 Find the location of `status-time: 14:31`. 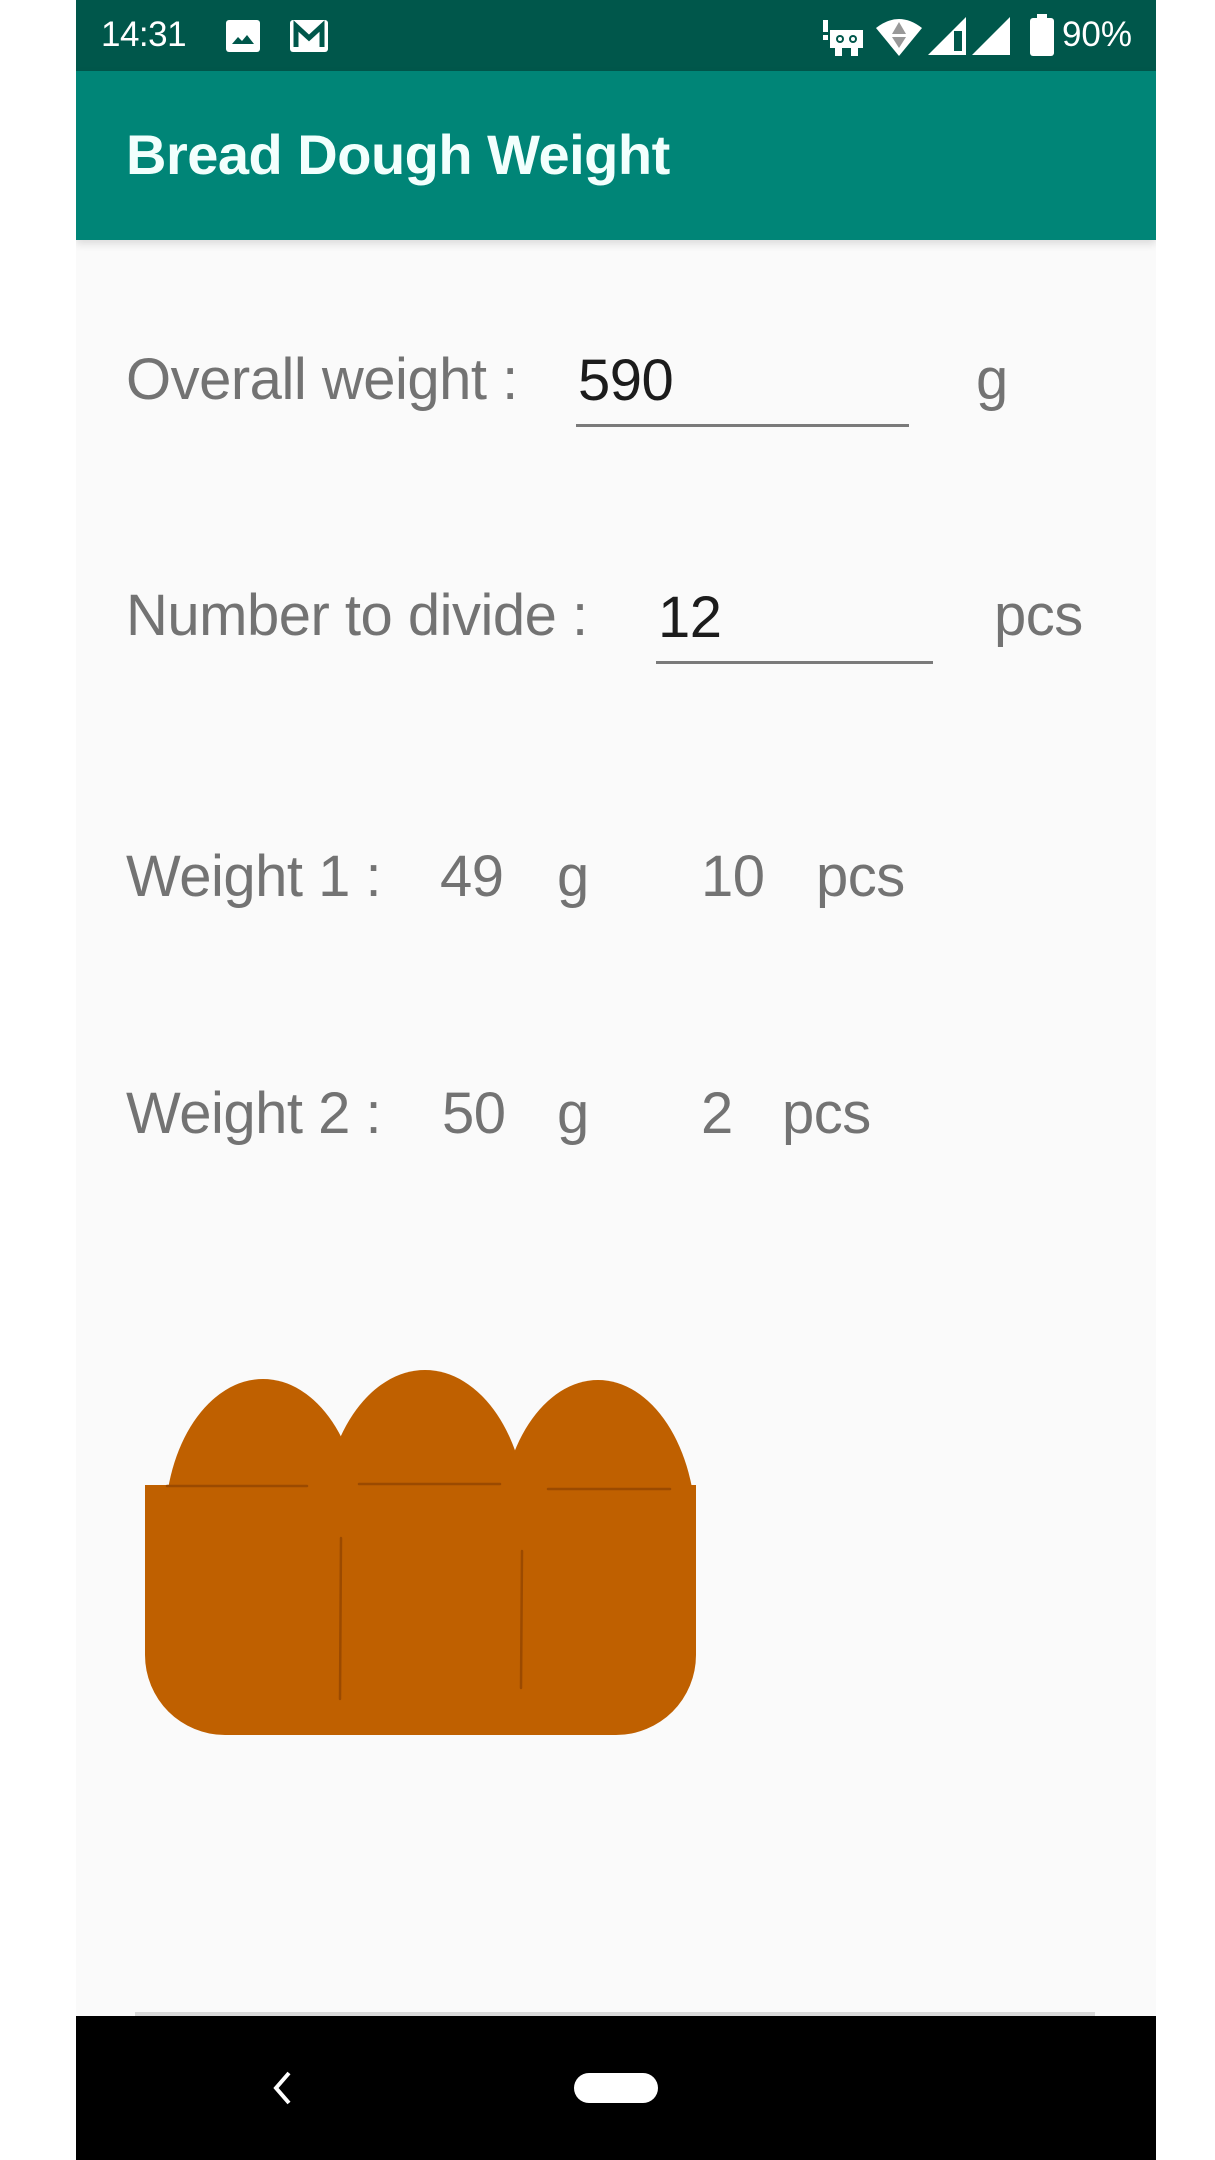

status-time: 14:31 is located at coordinates (144, 34).